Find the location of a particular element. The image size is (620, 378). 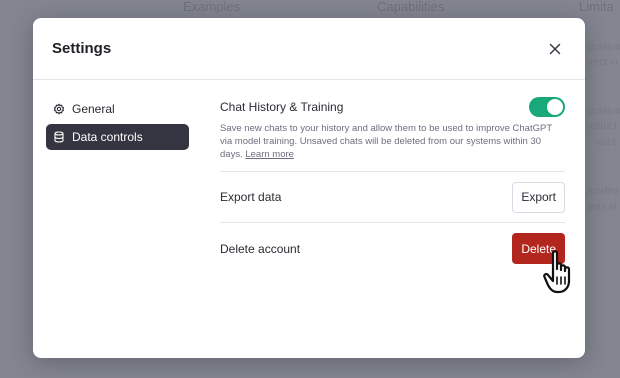

sidebar-item-data-controls: Data controls is located at coordinates (117, 137).